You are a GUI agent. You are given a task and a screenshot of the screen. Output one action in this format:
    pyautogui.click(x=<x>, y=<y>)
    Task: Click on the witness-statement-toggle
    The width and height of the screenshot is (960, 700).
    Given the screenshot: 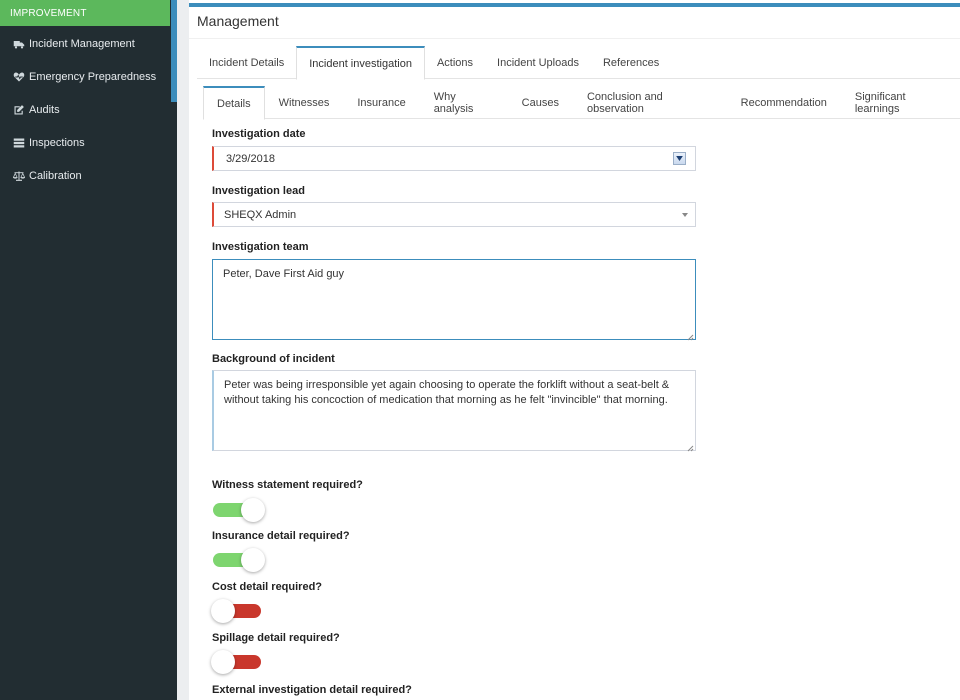 What is the action you would take?
    pyautogui.click(x=238, y=510)
    